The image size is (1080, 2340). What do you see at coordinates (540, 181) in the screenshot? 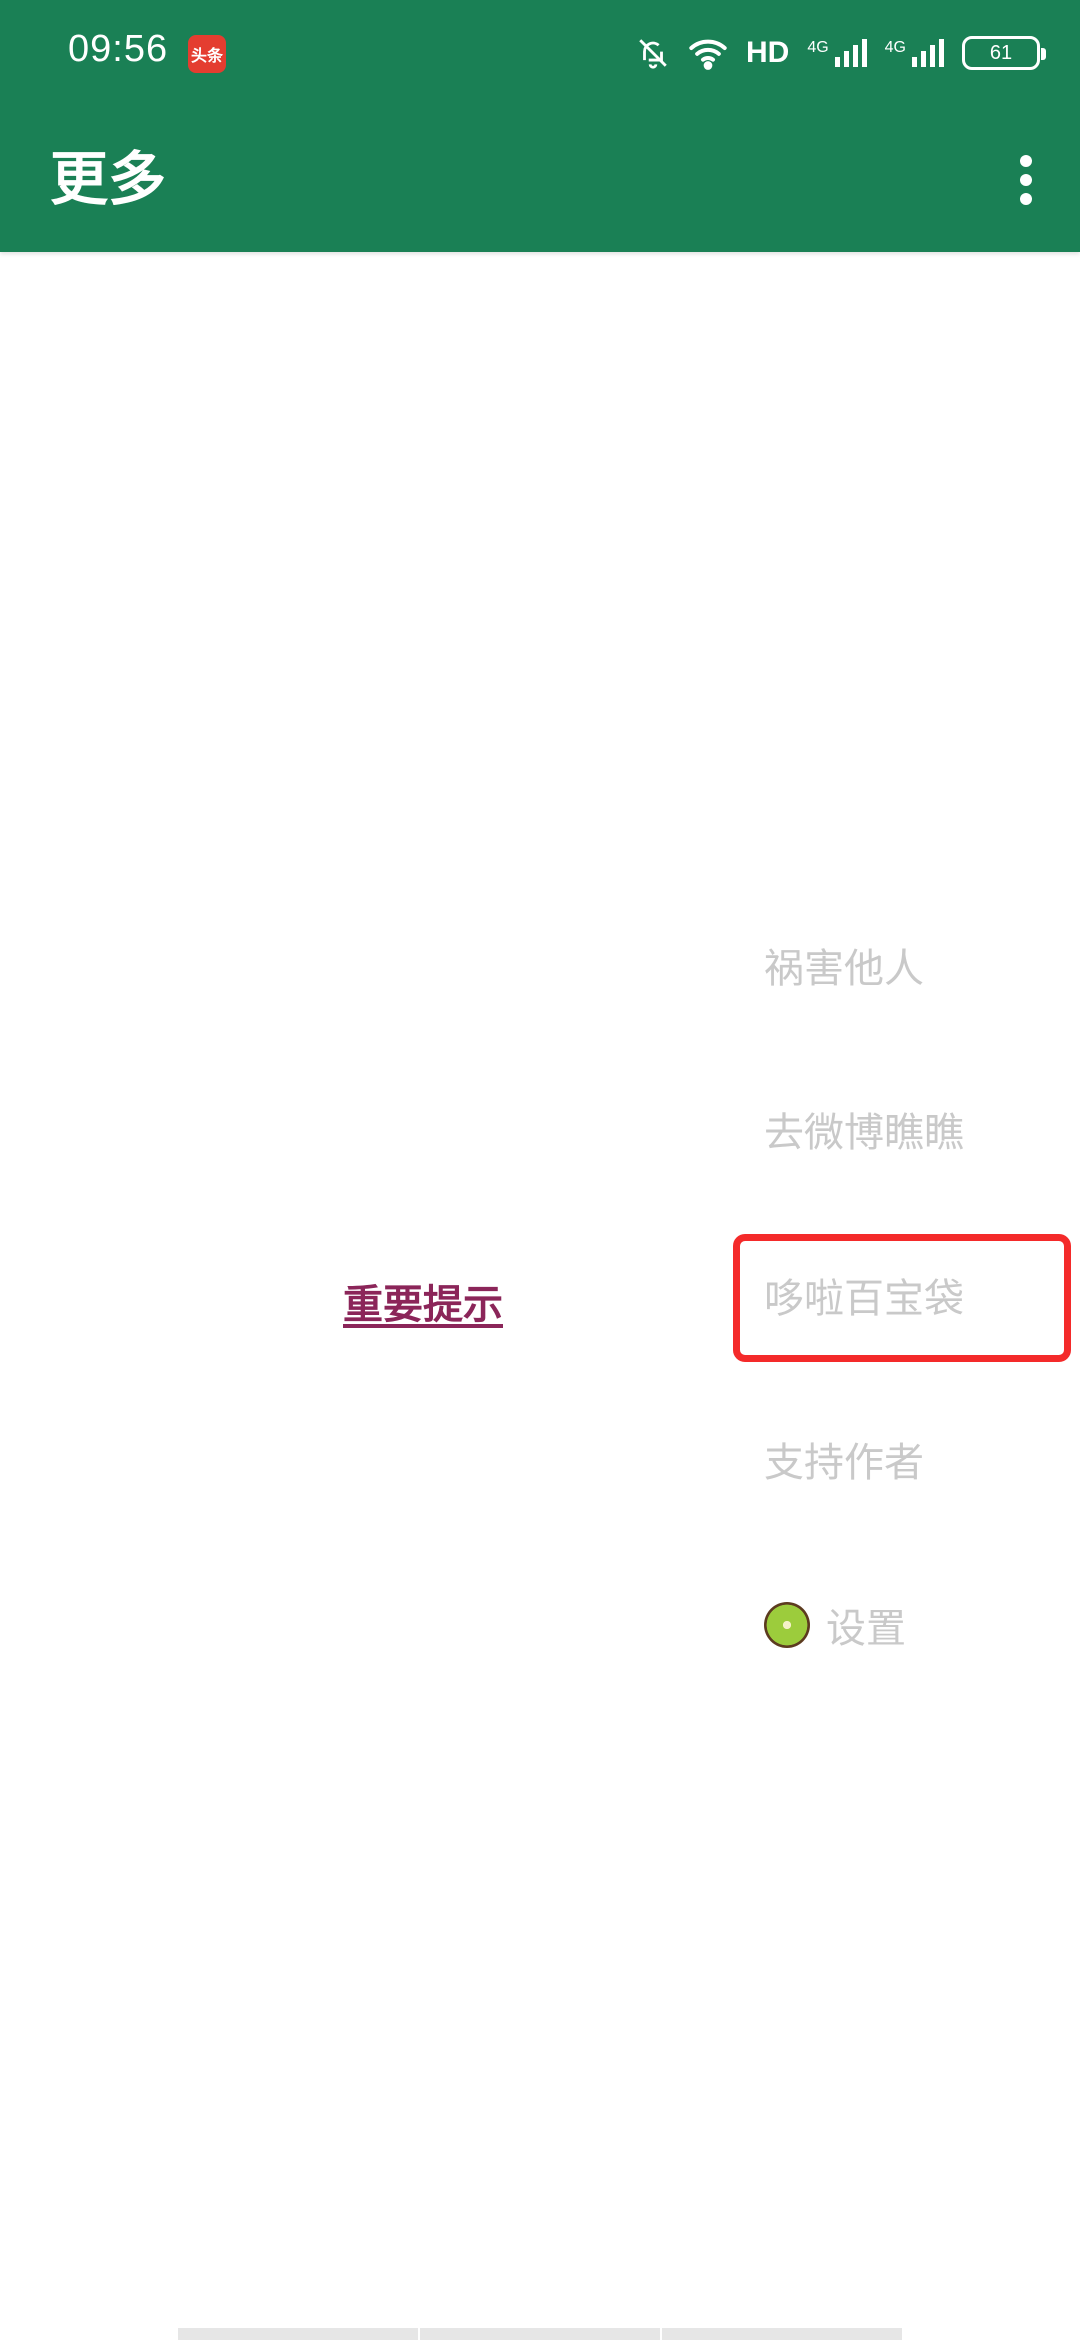
I see `app-bar: 更多` at bounding box center [540, 181].